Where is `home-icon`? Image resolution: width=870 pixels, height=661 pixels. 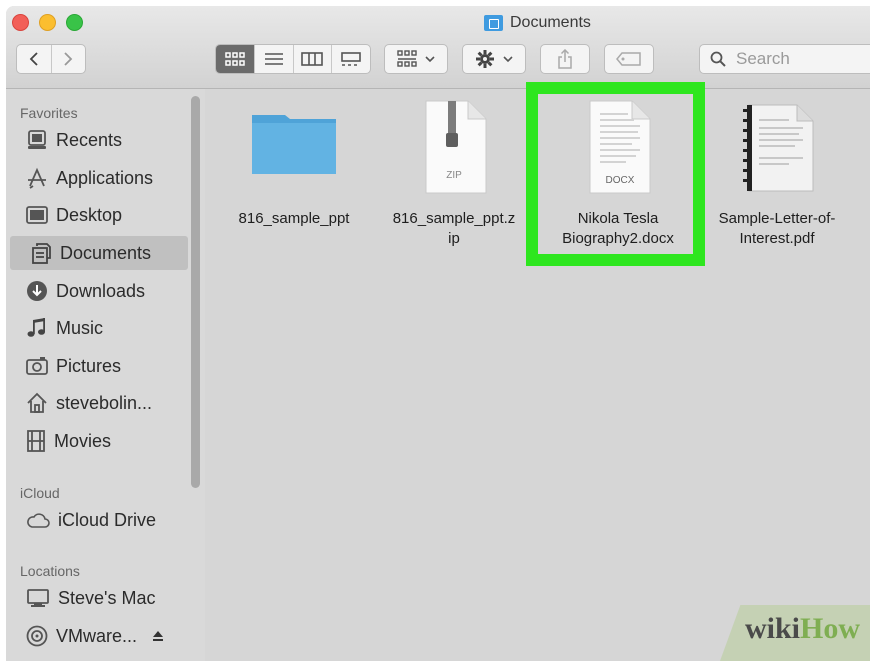
home-icon is located at coordinates (37, 402).